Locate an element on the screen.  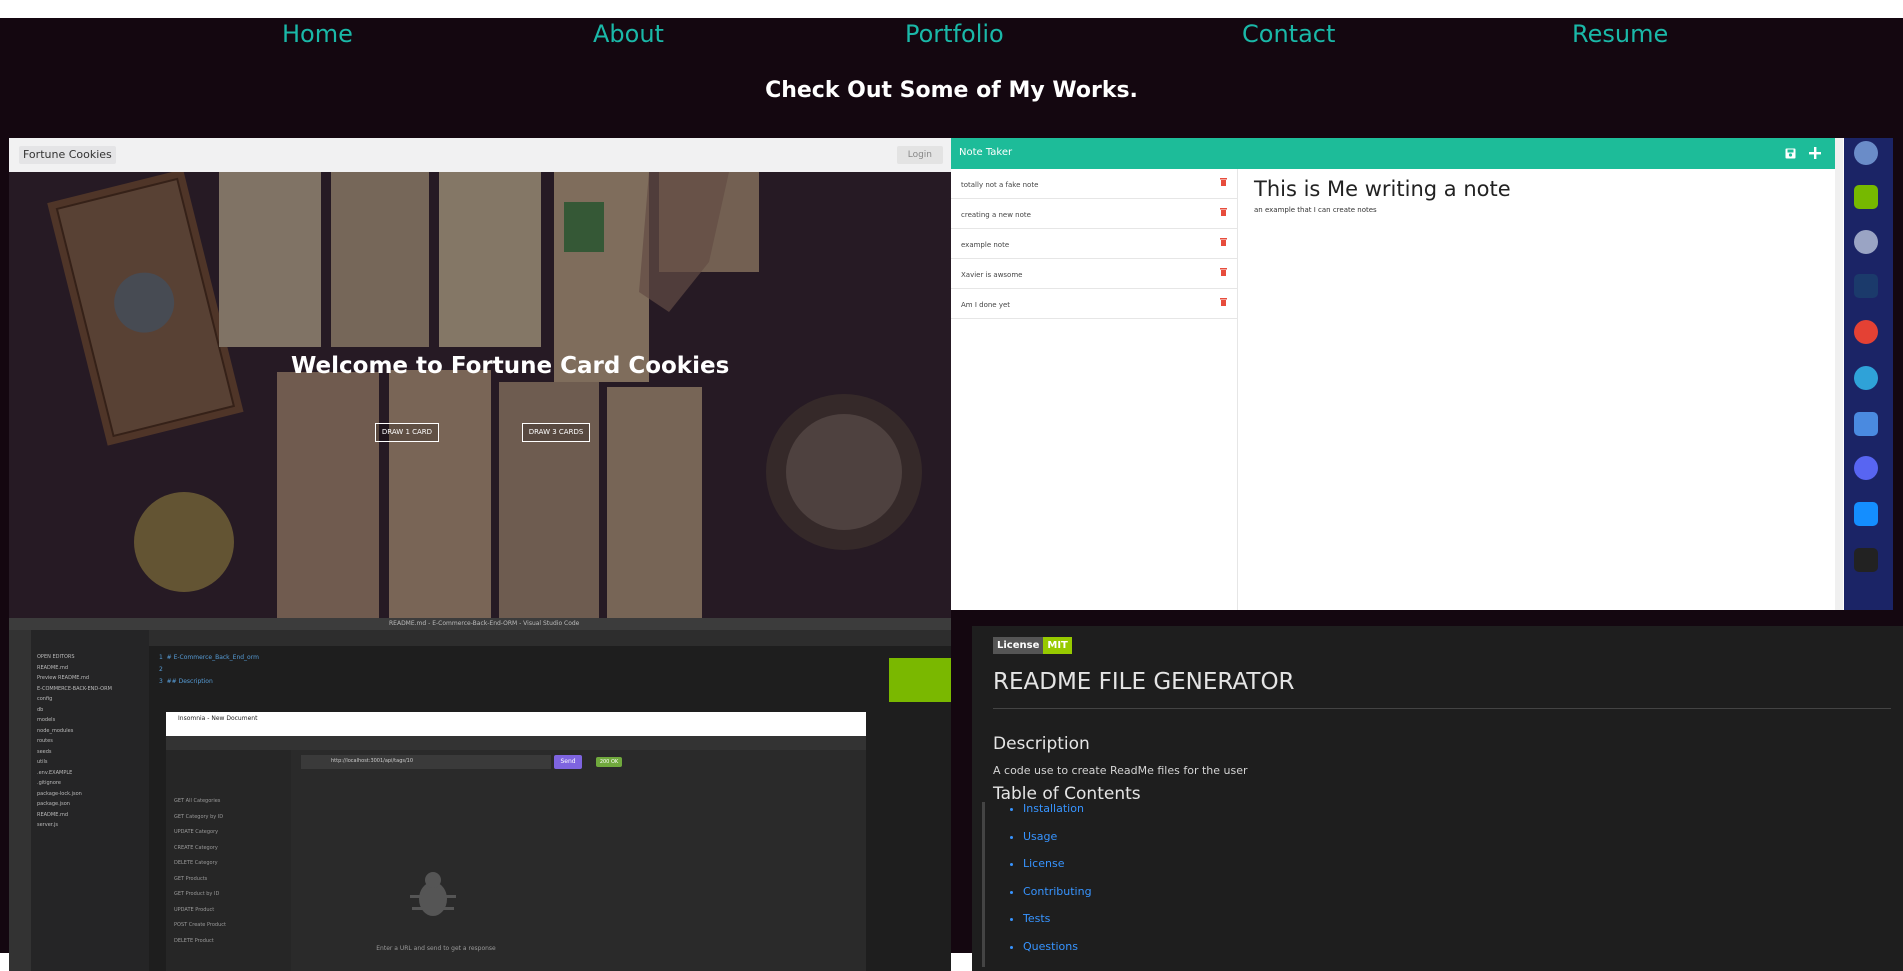
draw-three-cards-button: DRAW 3 CARDS is located at coordinates (556, 432).